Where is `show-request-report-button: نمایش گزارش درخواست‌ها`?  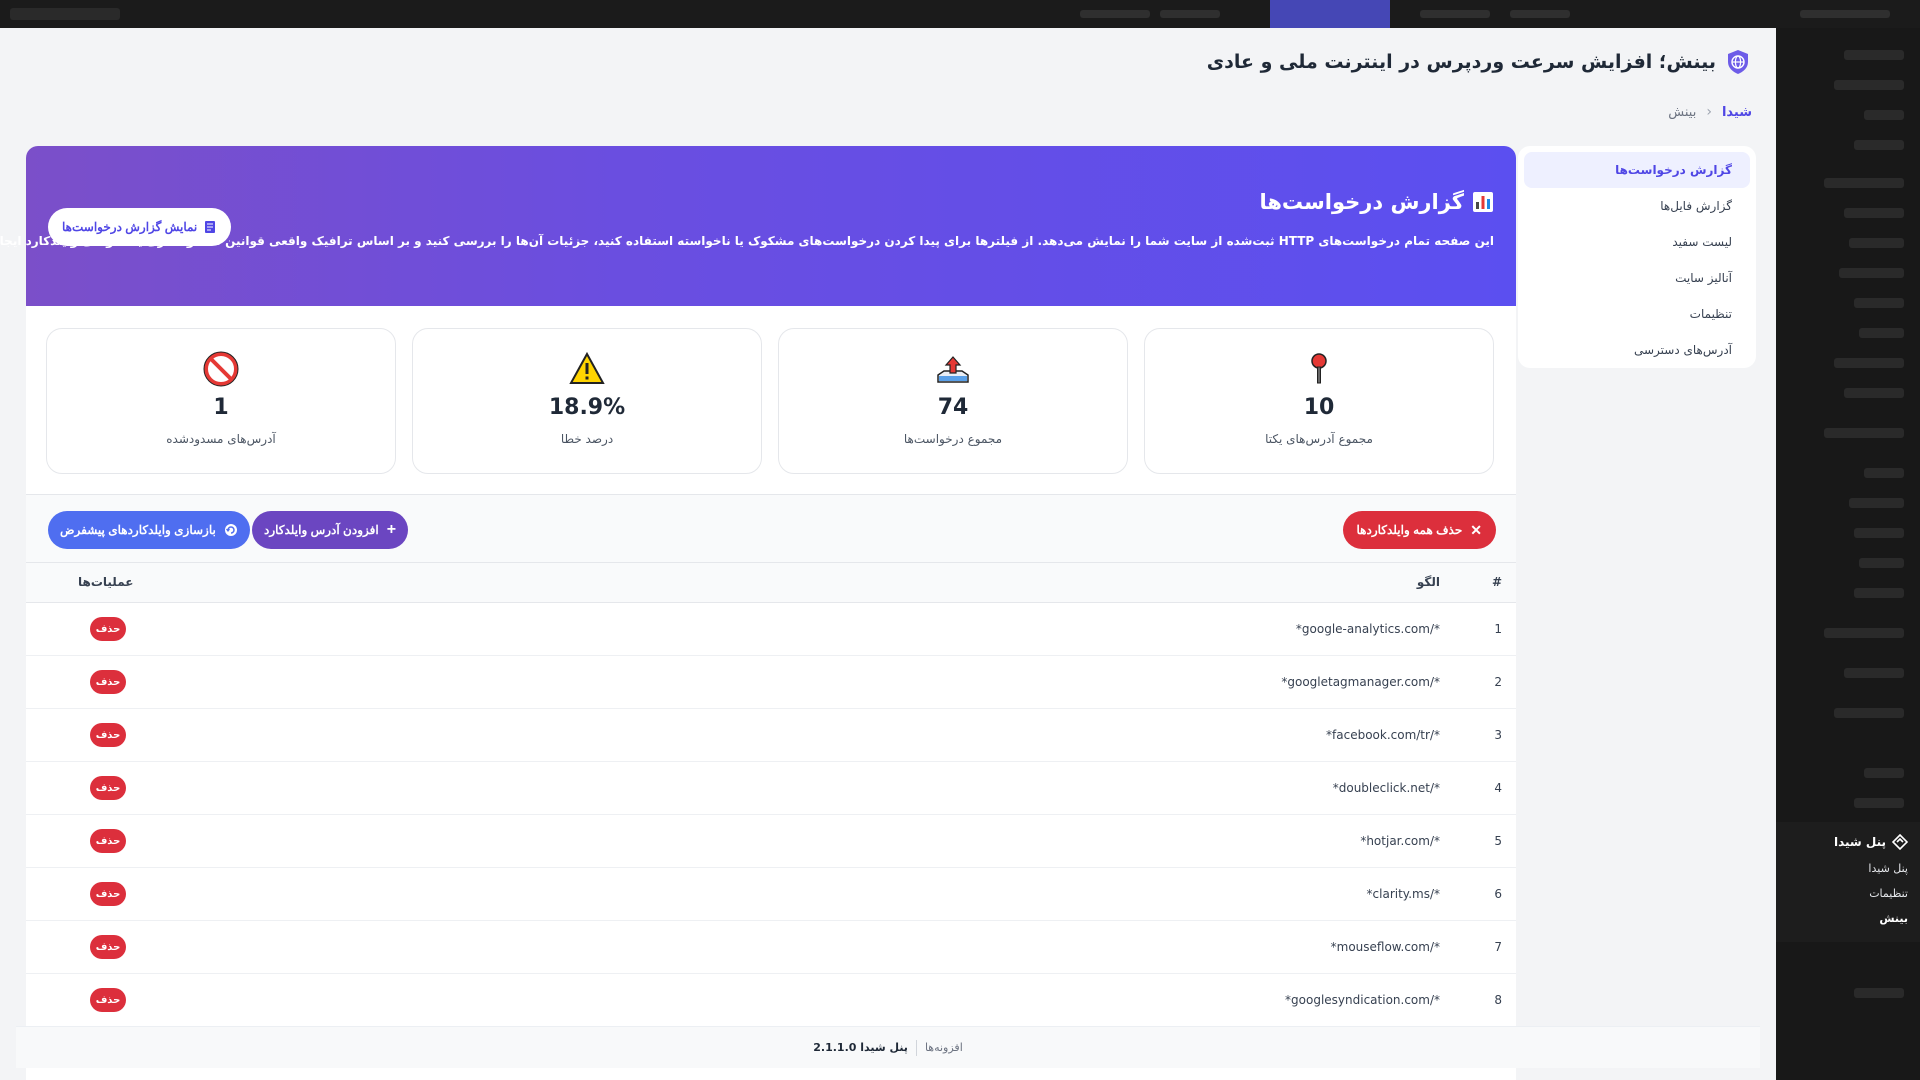 show-request-report-button: نمایش گزارش درخواست‌ها is located at coordinates (140, 227).